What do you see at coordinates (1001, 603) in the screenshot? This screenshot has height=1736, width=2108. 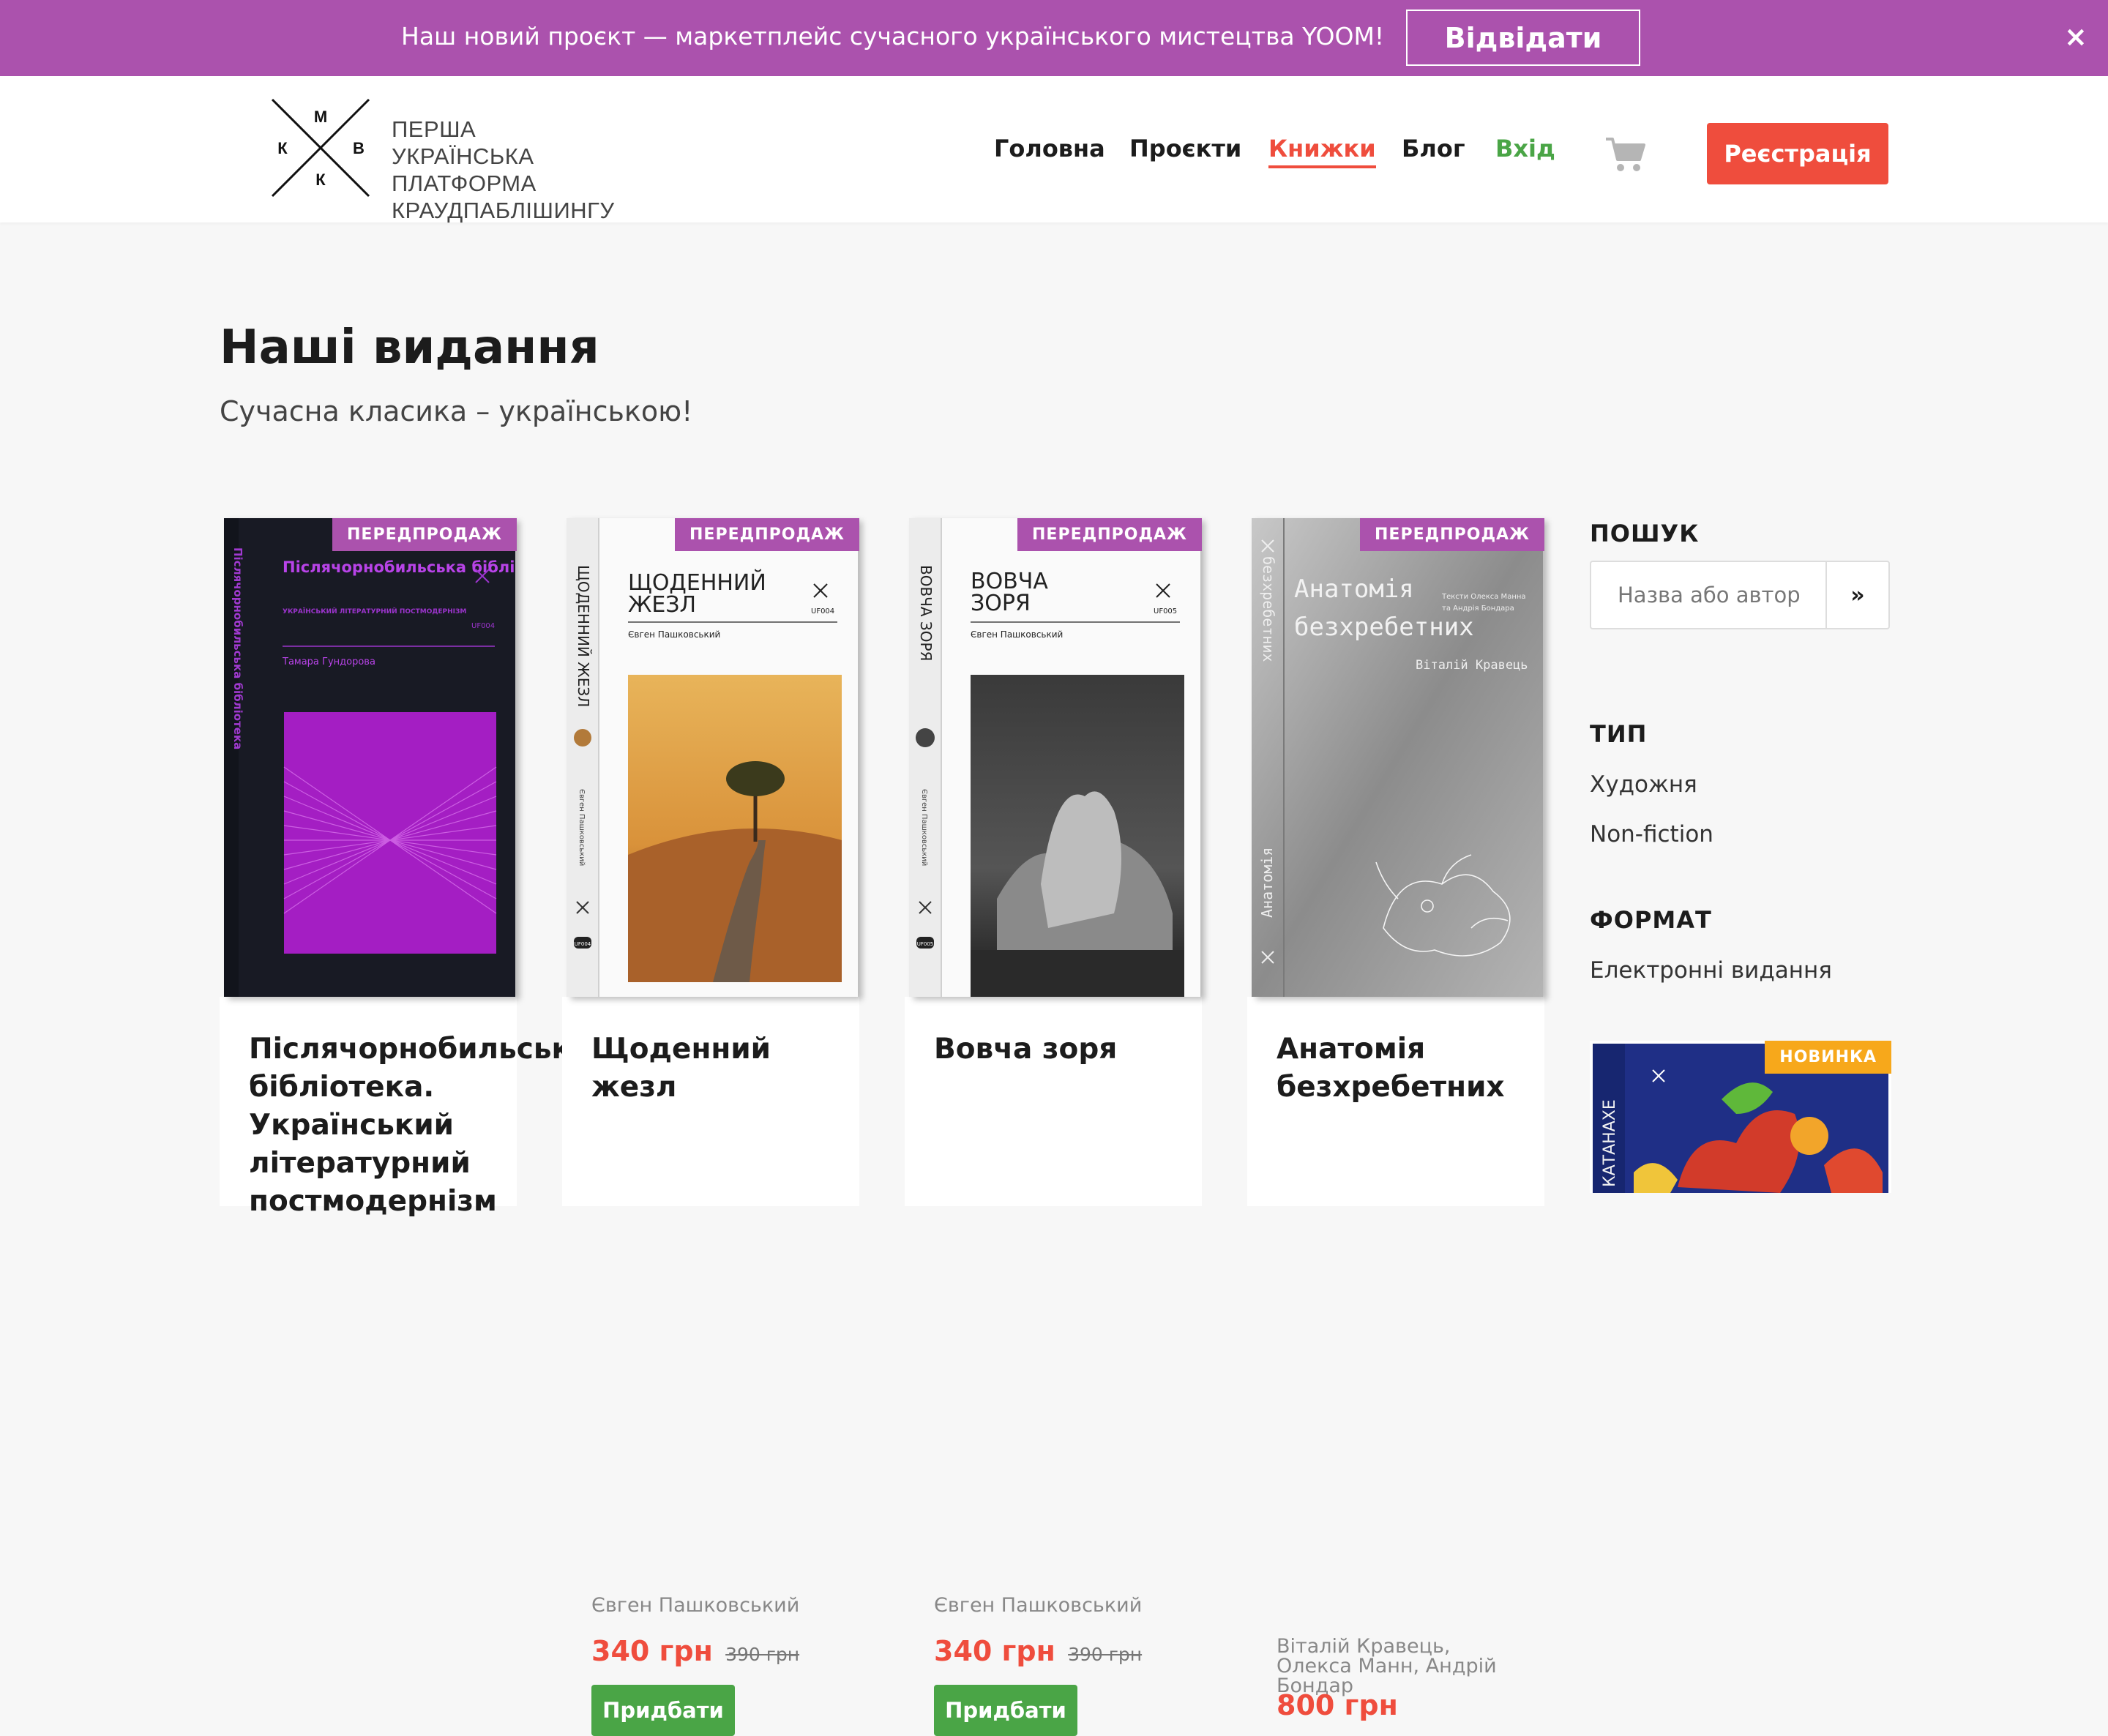 I see `cover-title-line2: ЗОРЯ` at bounding box center [1001, 603].